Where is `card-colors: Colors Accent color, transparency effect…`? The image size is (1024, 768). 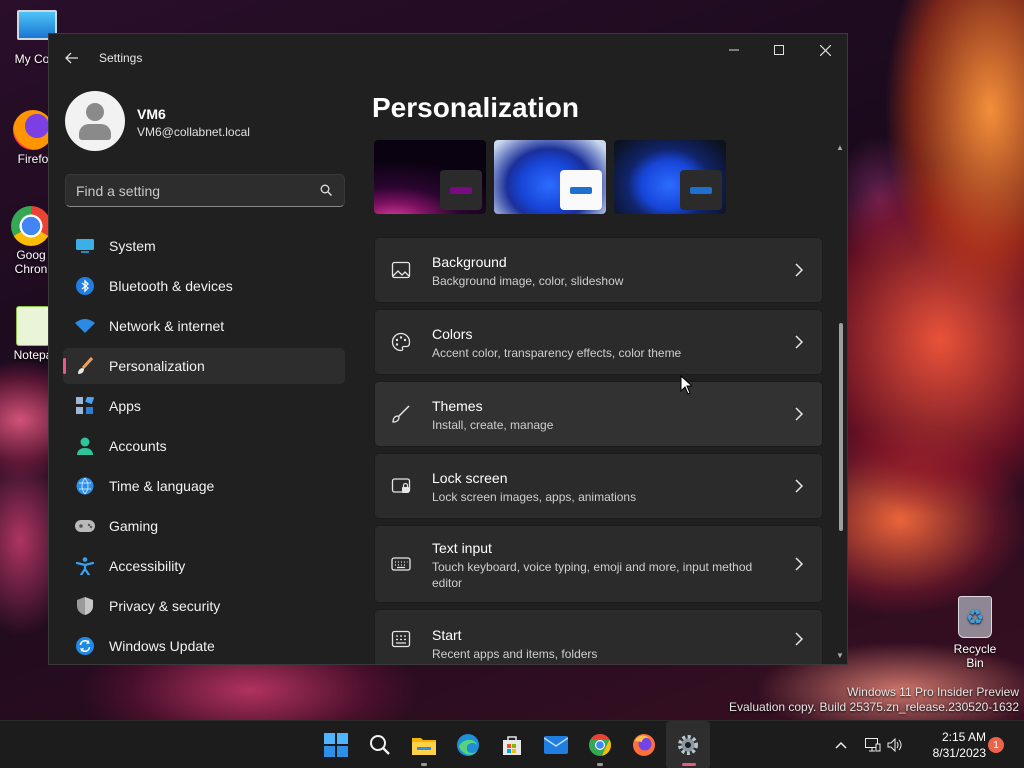
card-colors: Colors Accent color, transparency effect… is located at coordinates (598, 342).